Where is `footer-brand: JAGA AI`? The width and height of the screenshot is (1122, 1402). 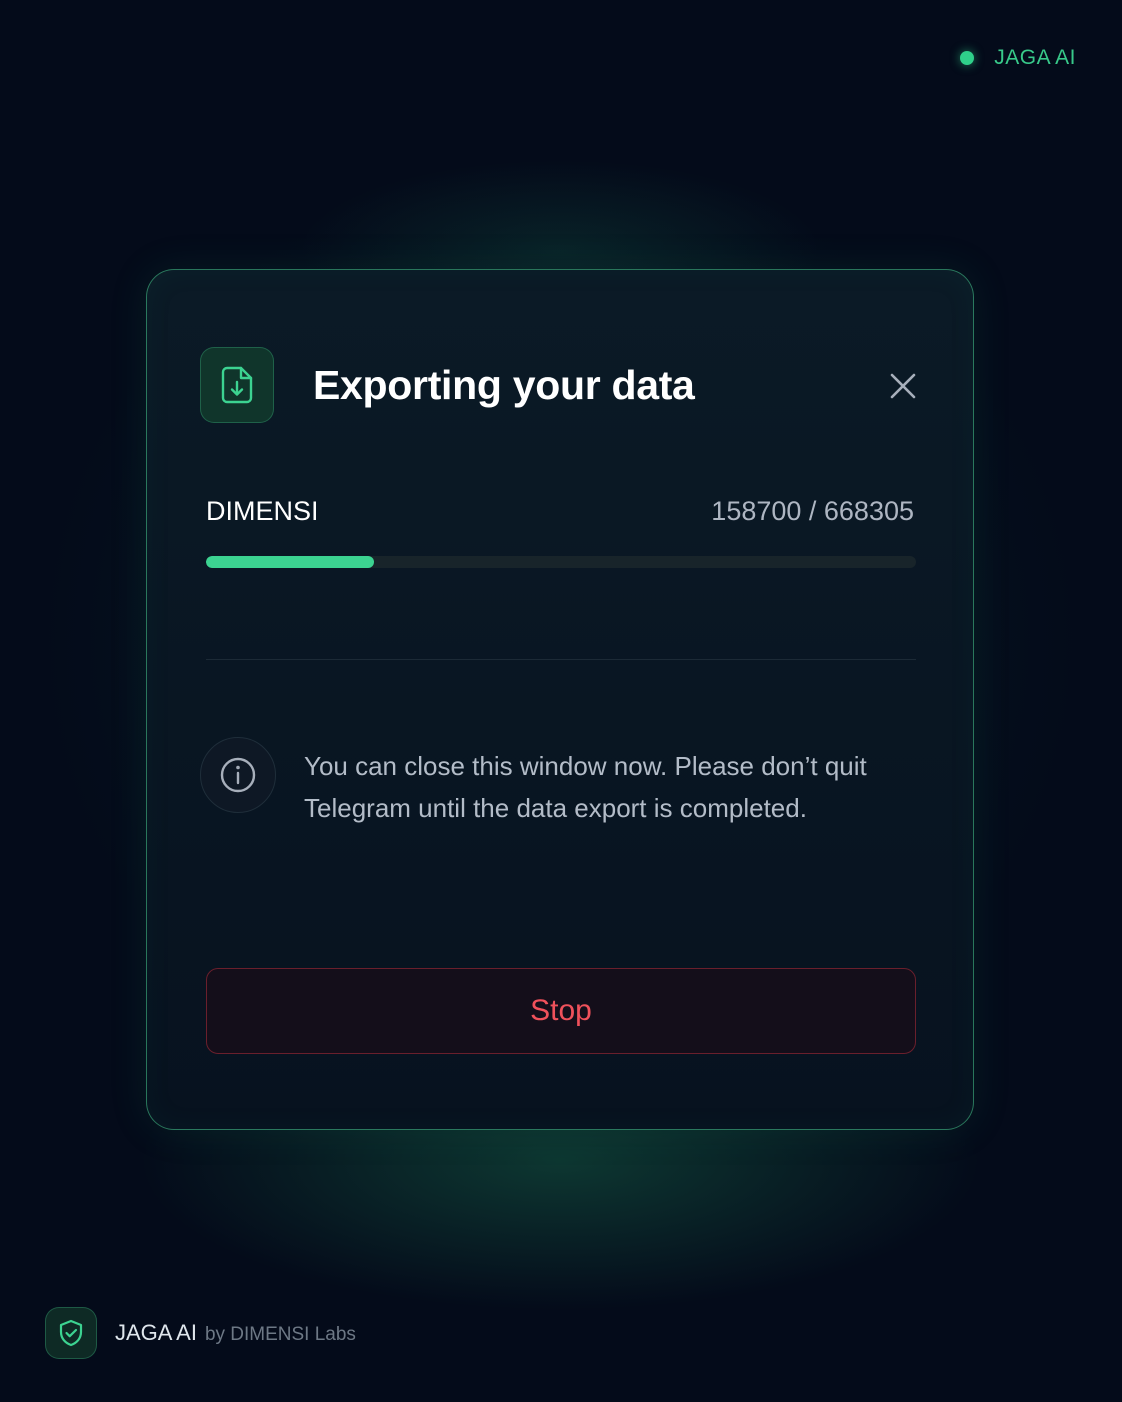
footer-brand: JAGA AI is located at coordinates (156, 1332).